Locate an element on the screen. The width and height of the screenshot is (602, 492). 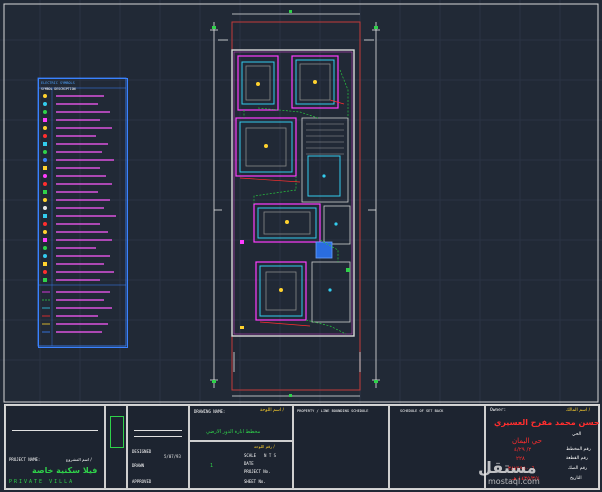
logo-mark is located at coordinates (117, 432).